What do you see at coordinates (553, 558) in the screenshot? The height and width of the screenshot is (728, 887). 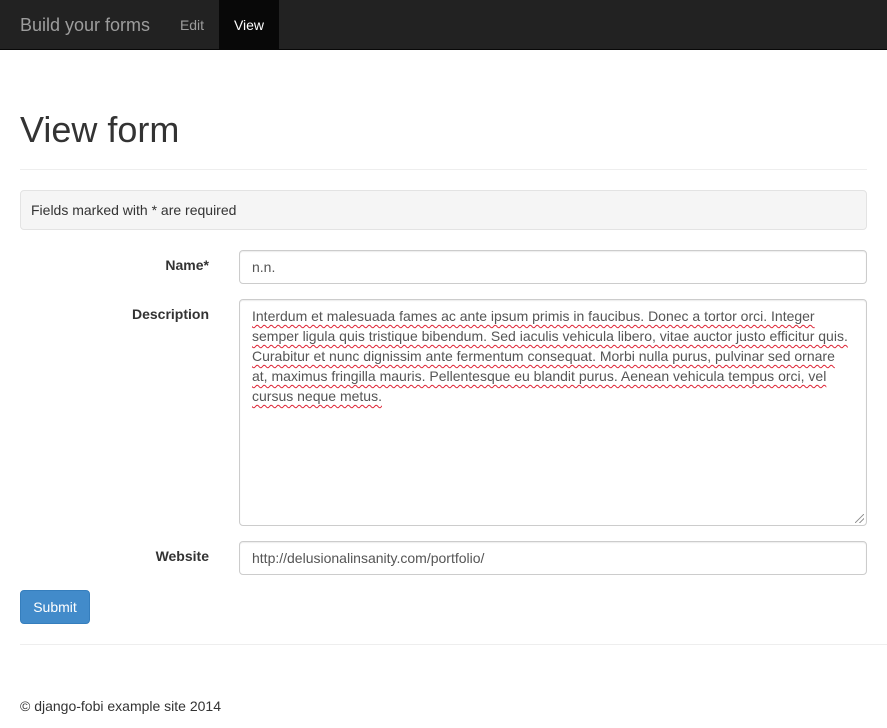 I see `website-input: http://delusionalinsanity.com/portfolio/` at bounding box center [553, 558].